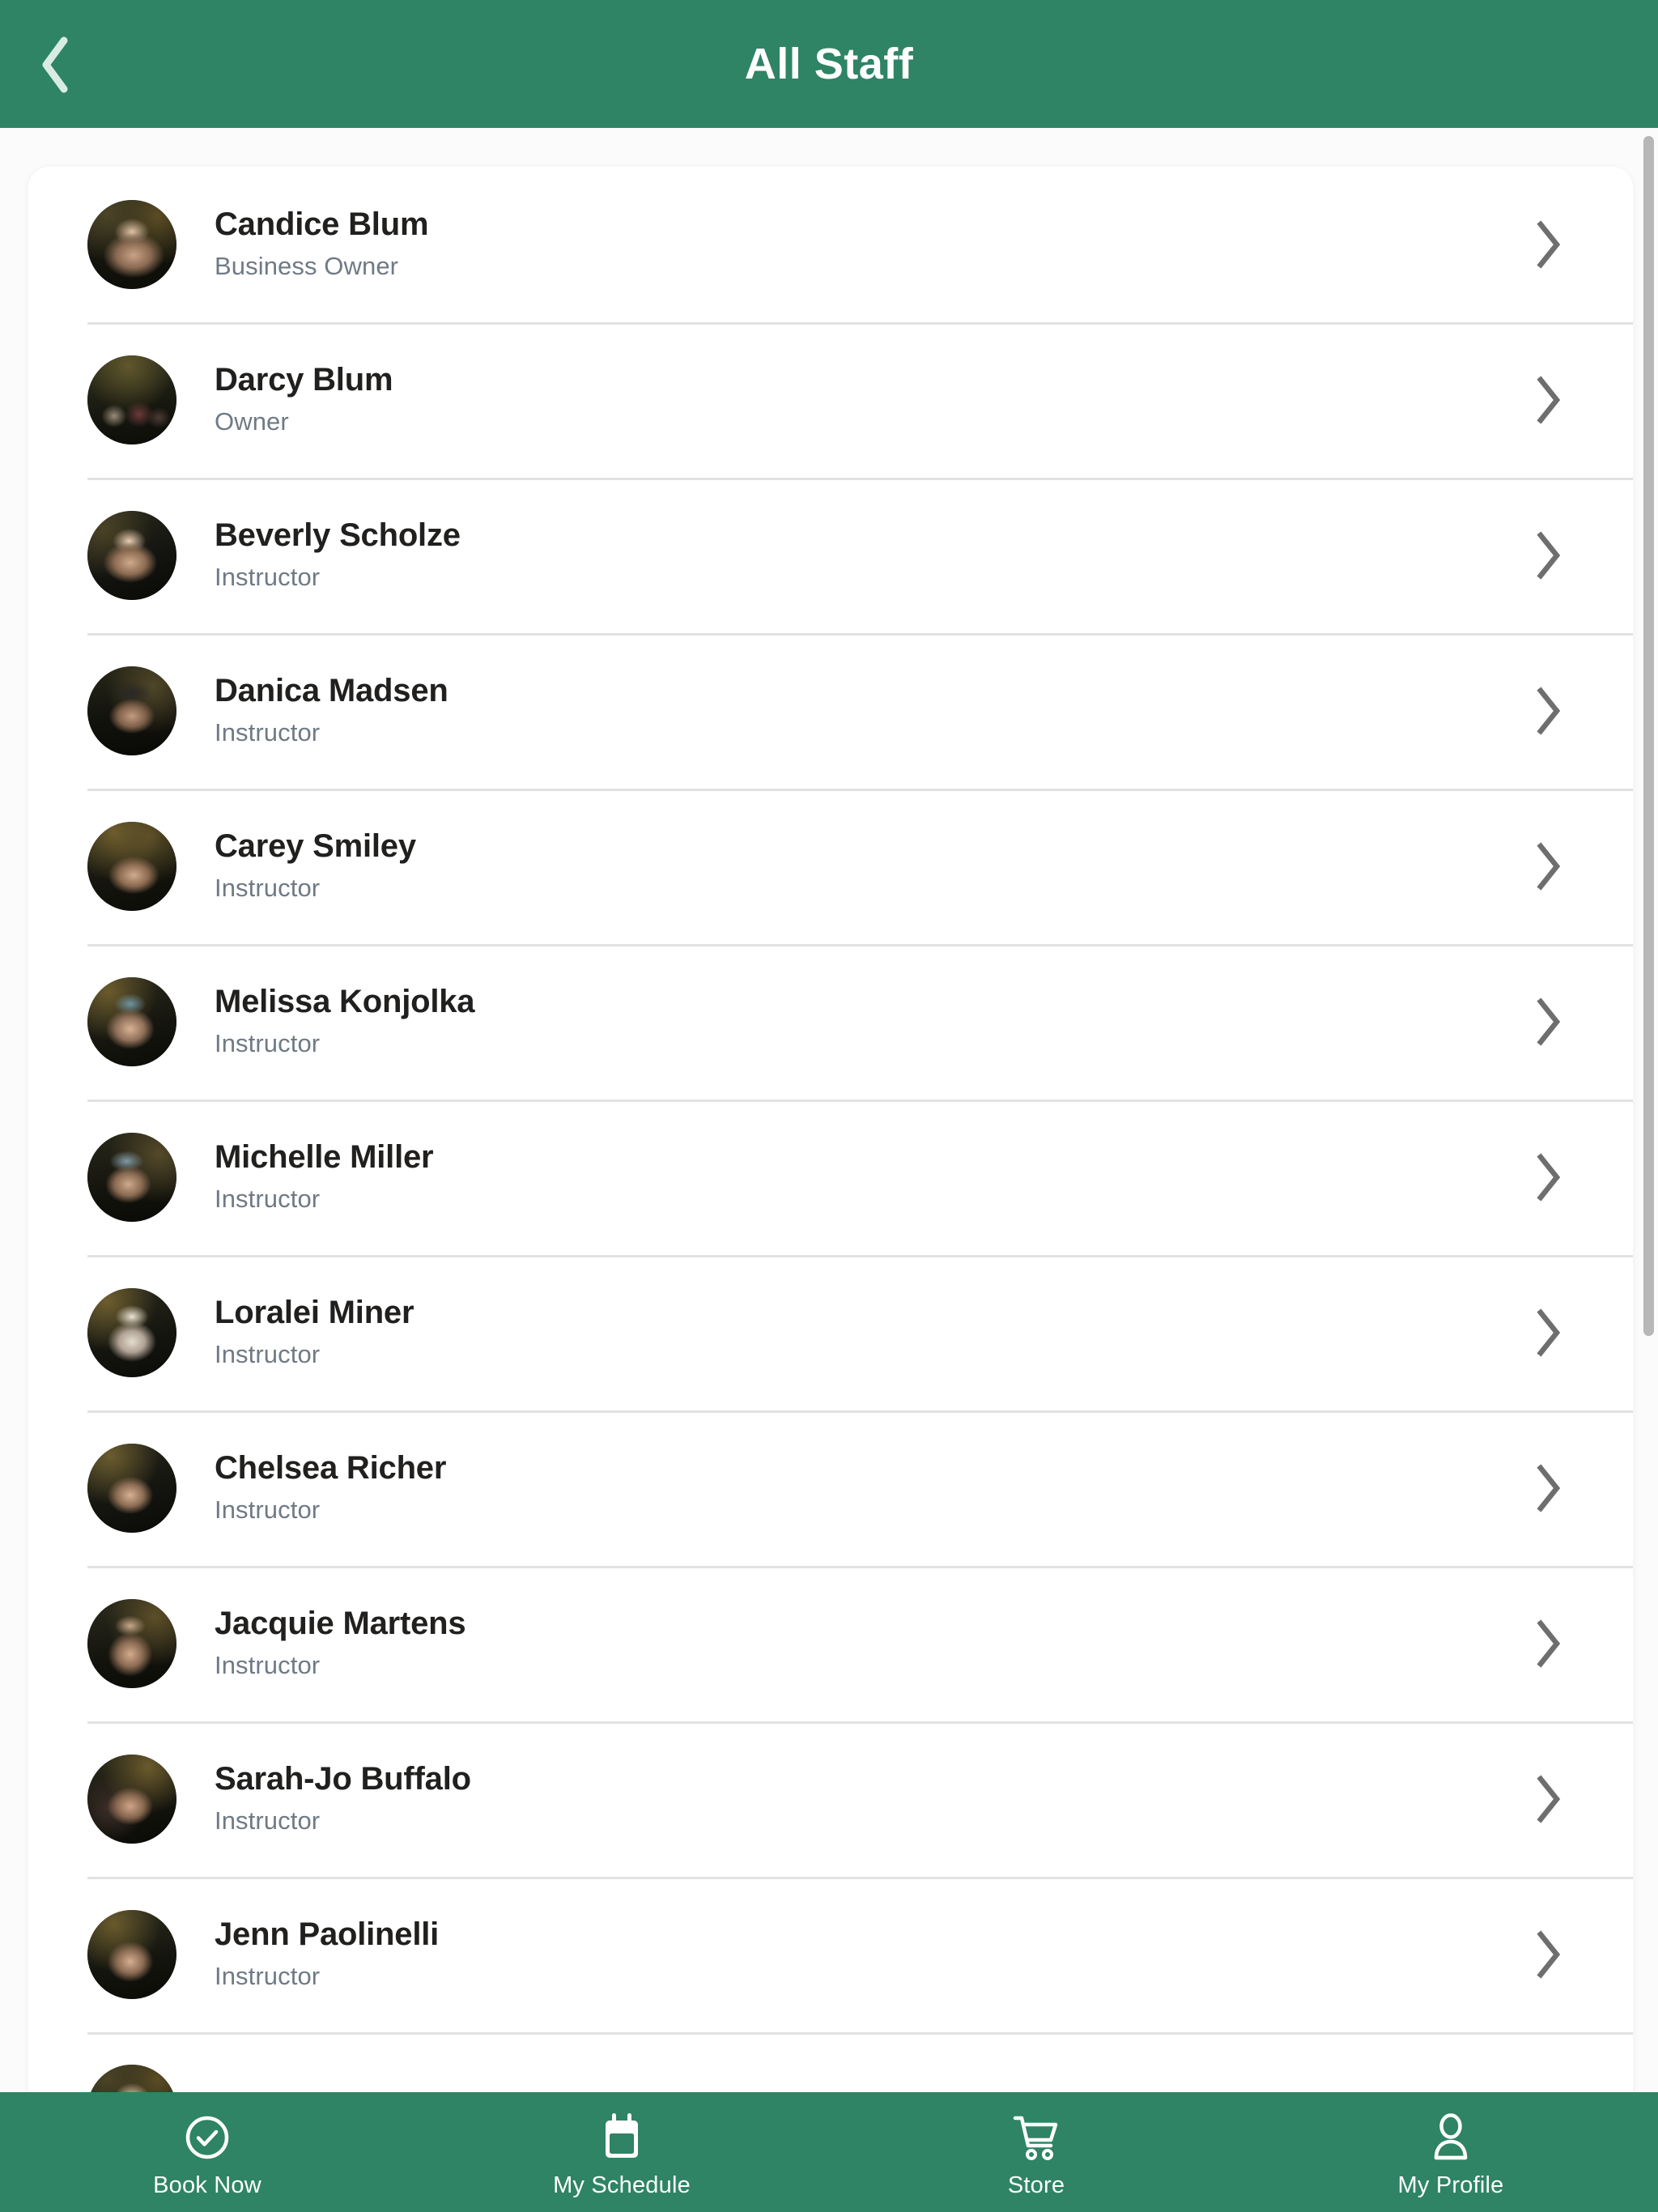 The height and width of the screenshot is (2212, 1658). I want to click on staff-name: Loralei Miner, so click(314, 1313).